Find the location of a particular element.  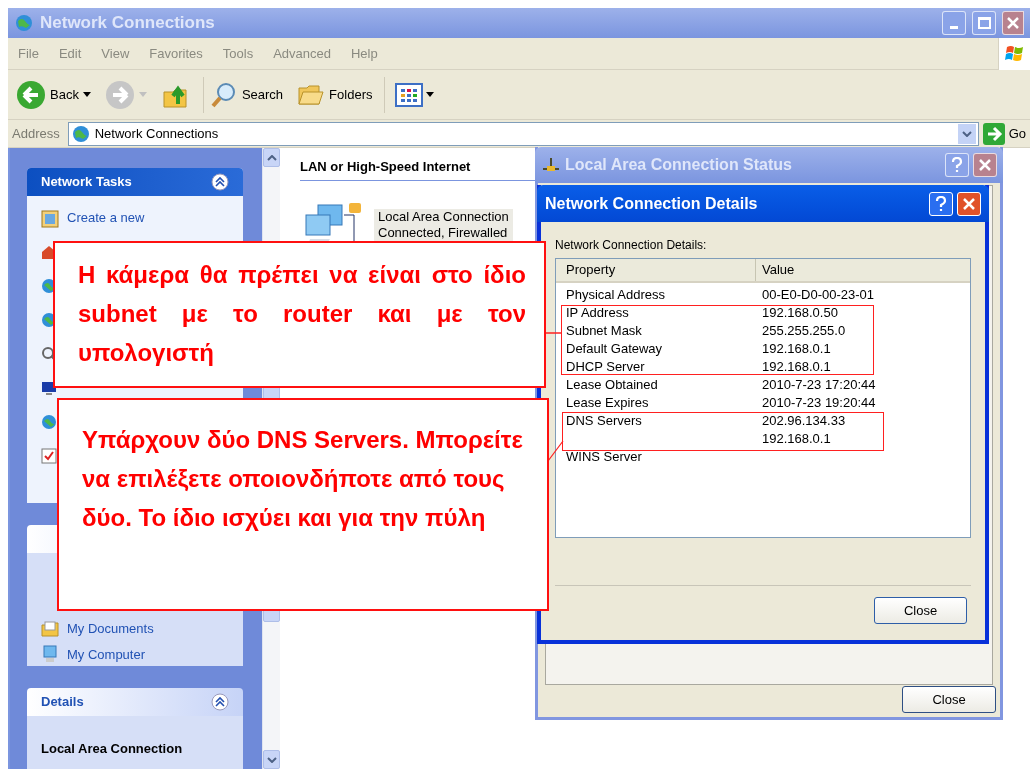

connection-name: Local Area Connection is located at coordinates (443, 217).